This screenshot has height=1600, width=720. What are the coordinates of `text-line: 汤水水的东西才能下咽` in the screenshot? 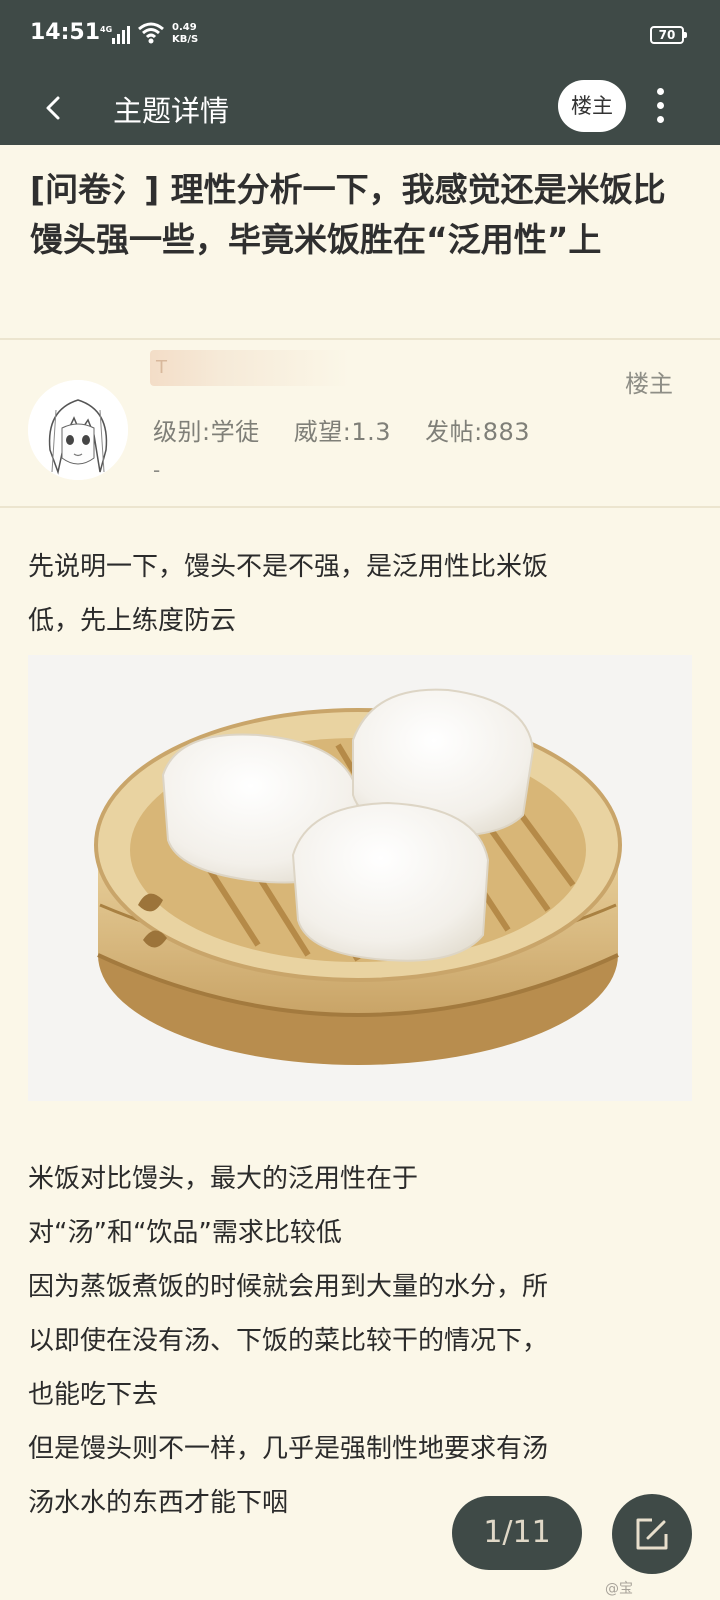 It's located at (158, 1503).